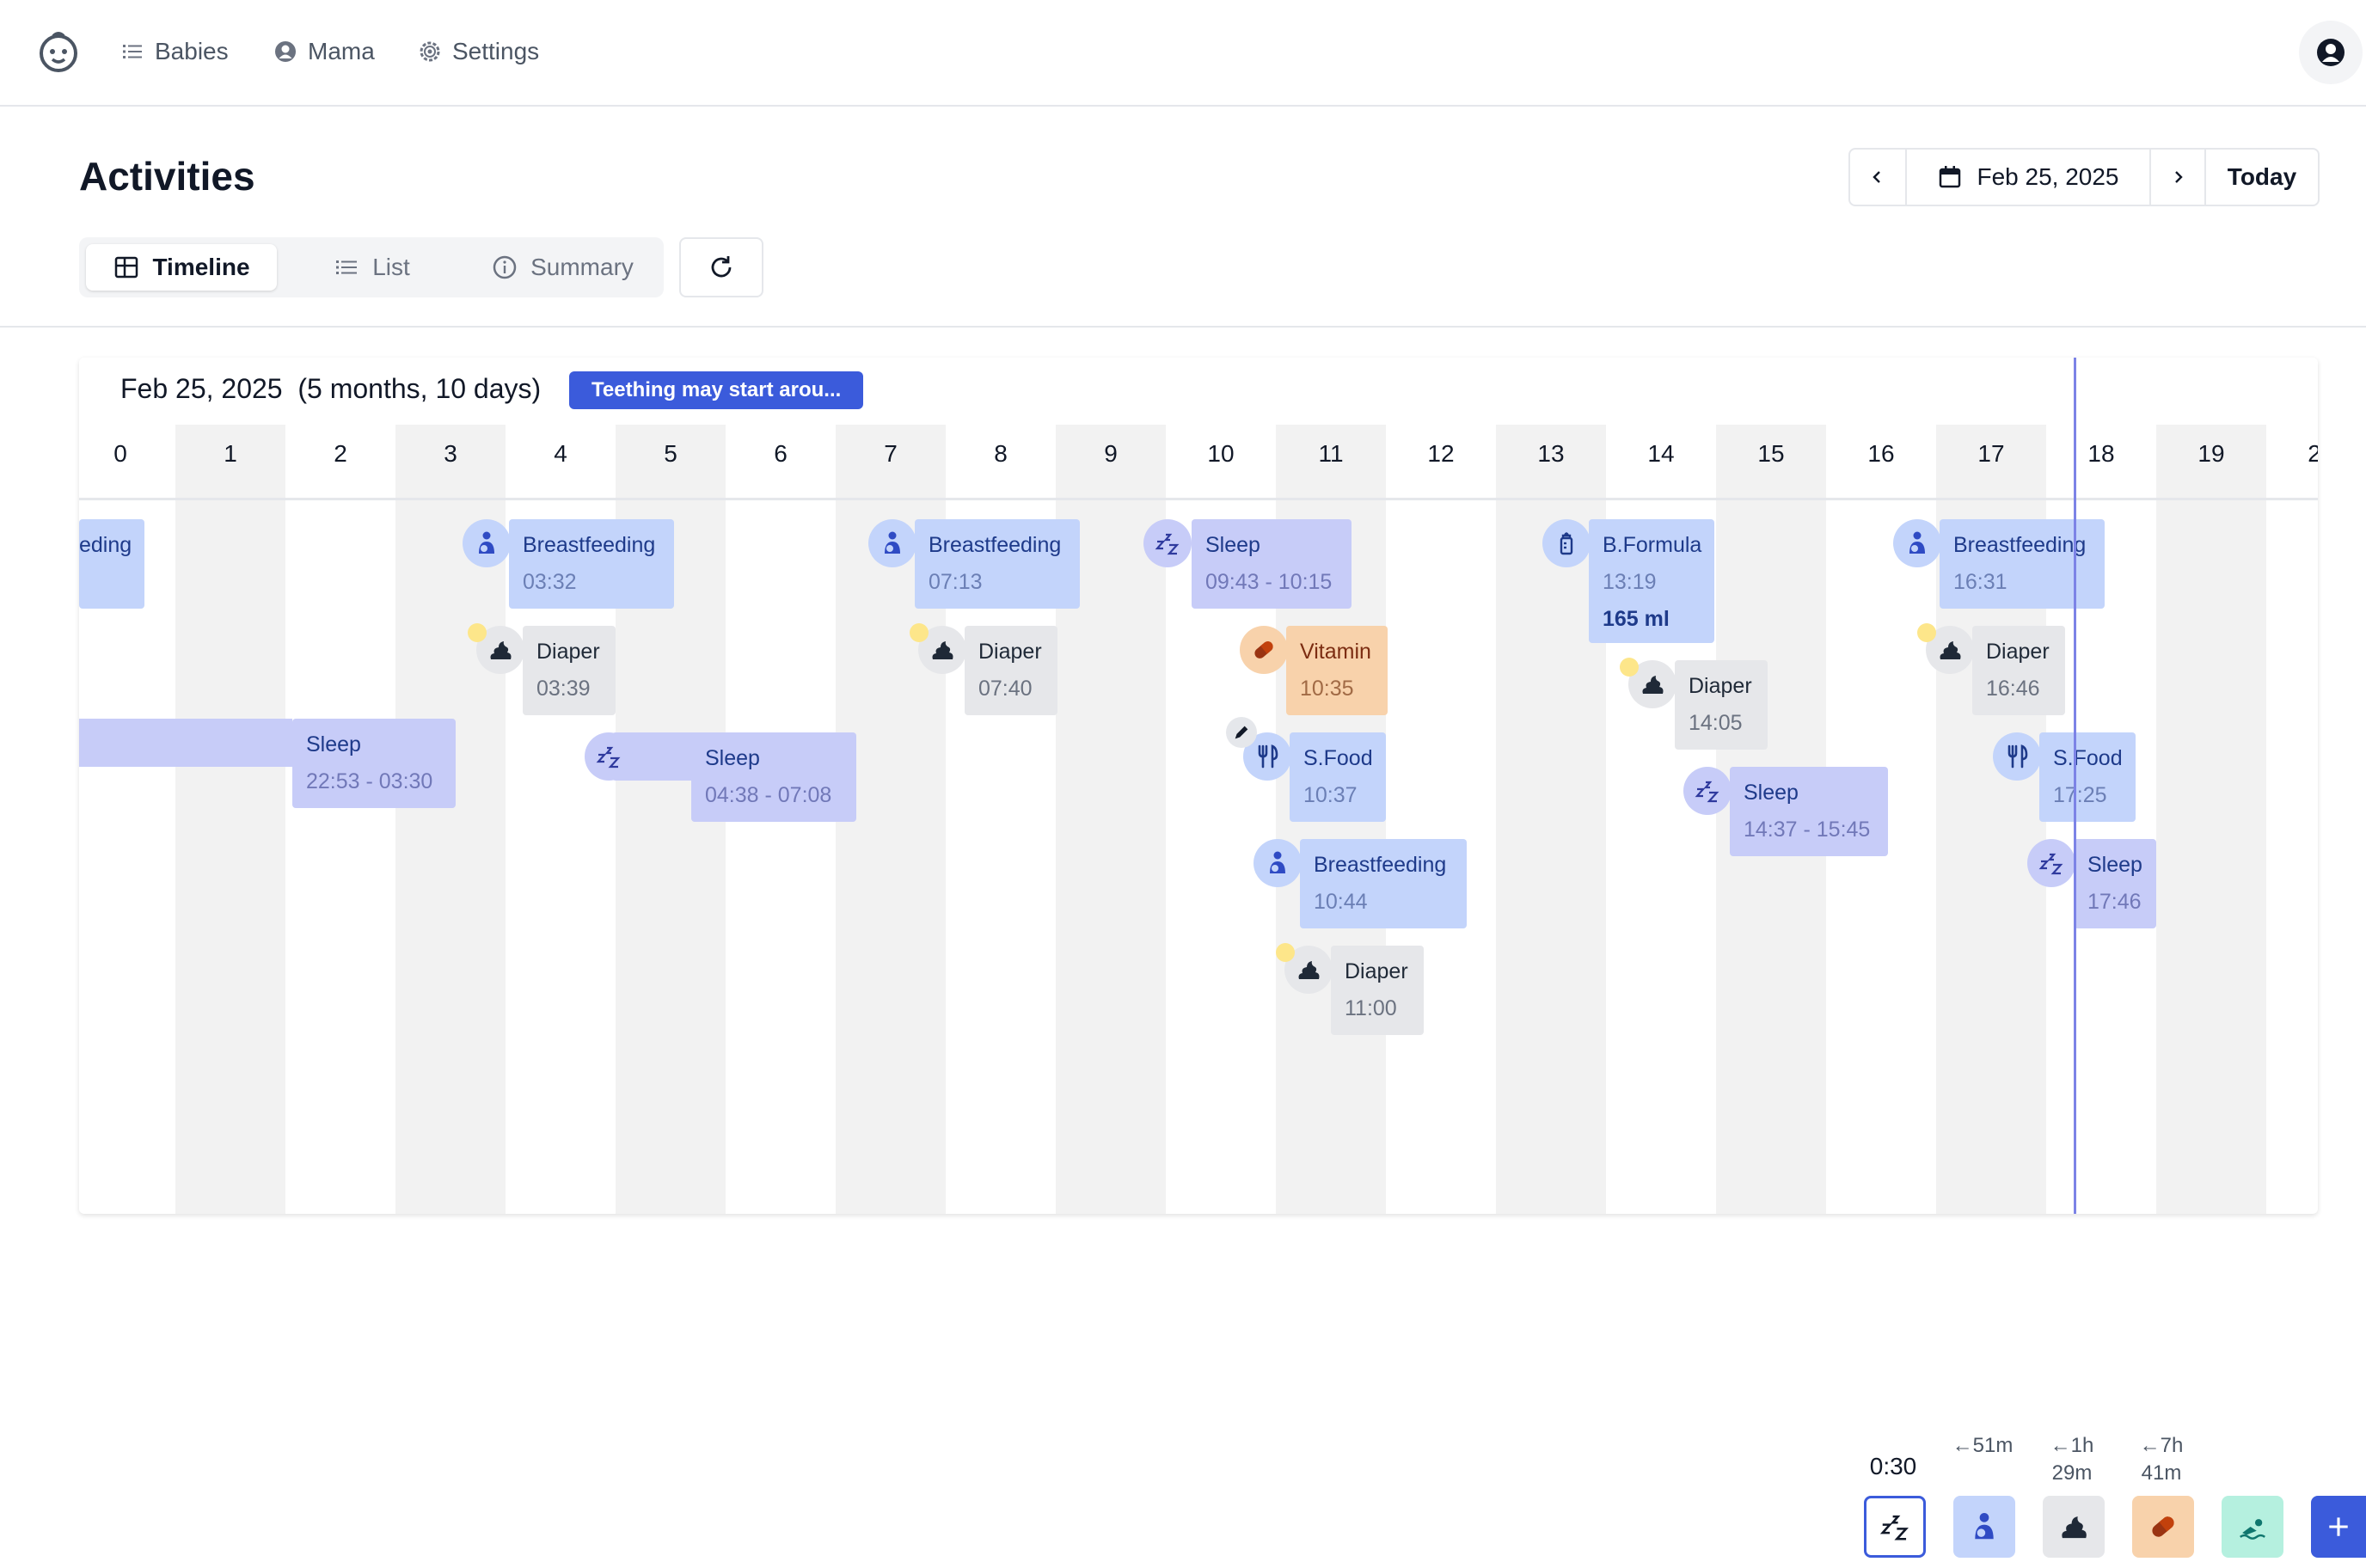 The image size is (2366, 1568). I want to click on poop-icon, so click(2075, 1527).